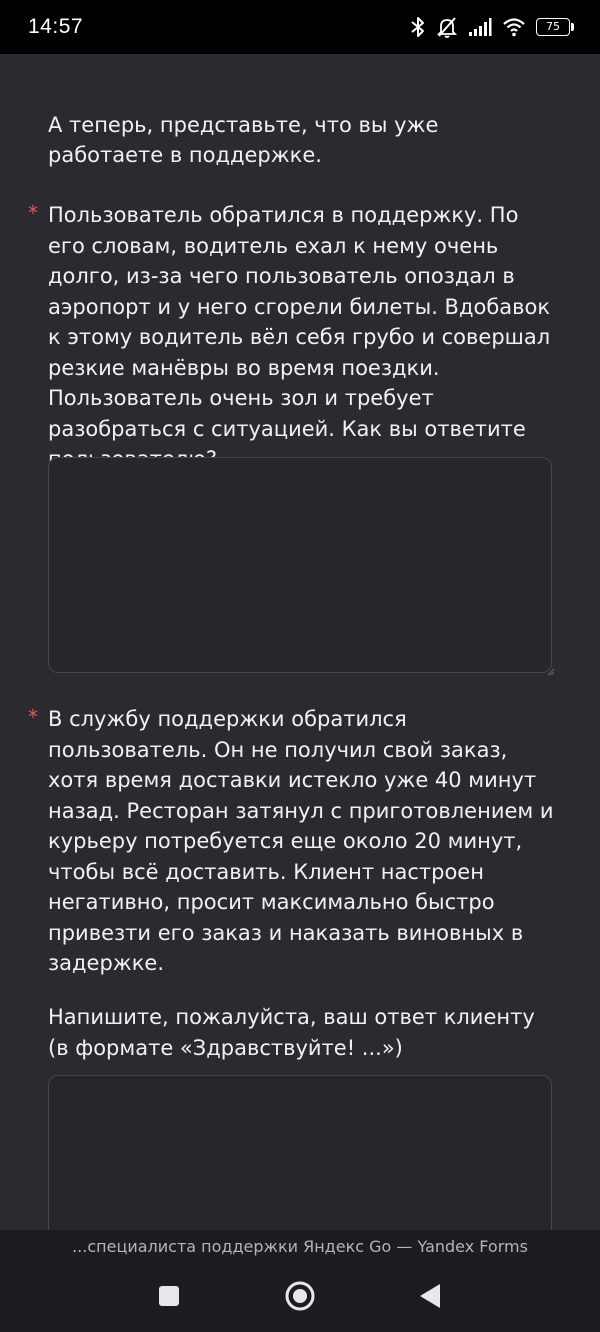 This screenshot has height=1332, width=600. Describe the element at coordinates (447, 27) in the screenshot. I see `bell-off-icon` at that location.